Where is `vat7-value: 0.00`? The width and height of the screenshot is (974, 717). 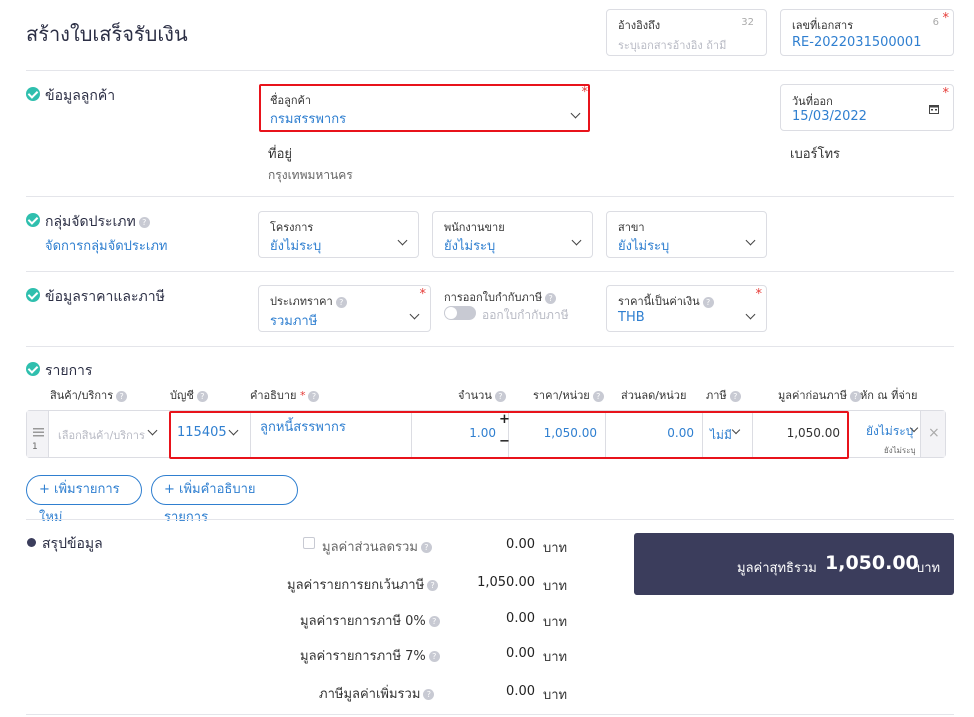
vat7-value: 0.00 is located at coordinates (520, 653).